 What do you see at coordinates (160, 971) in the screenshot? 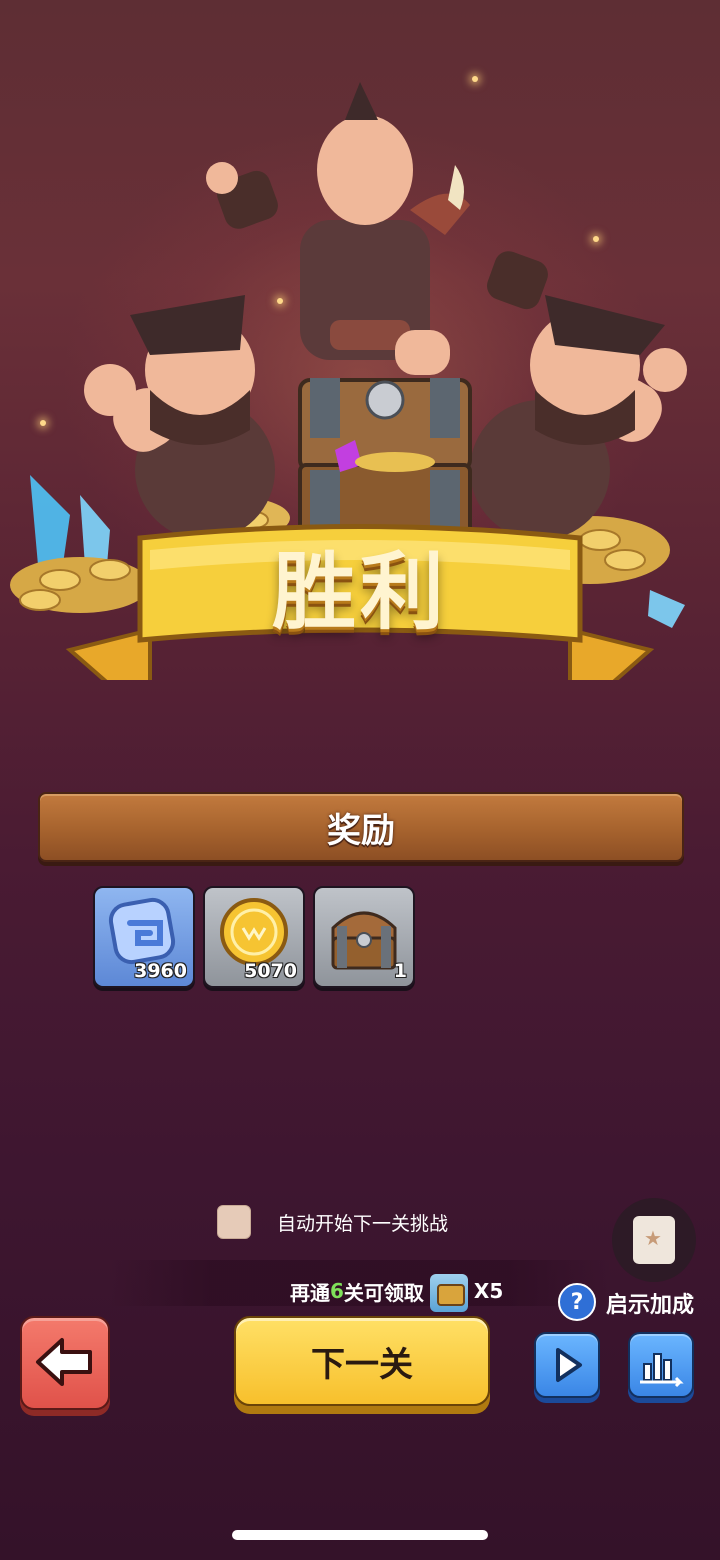
I see `reward-count: 3960` at bounding box center [160, 971].